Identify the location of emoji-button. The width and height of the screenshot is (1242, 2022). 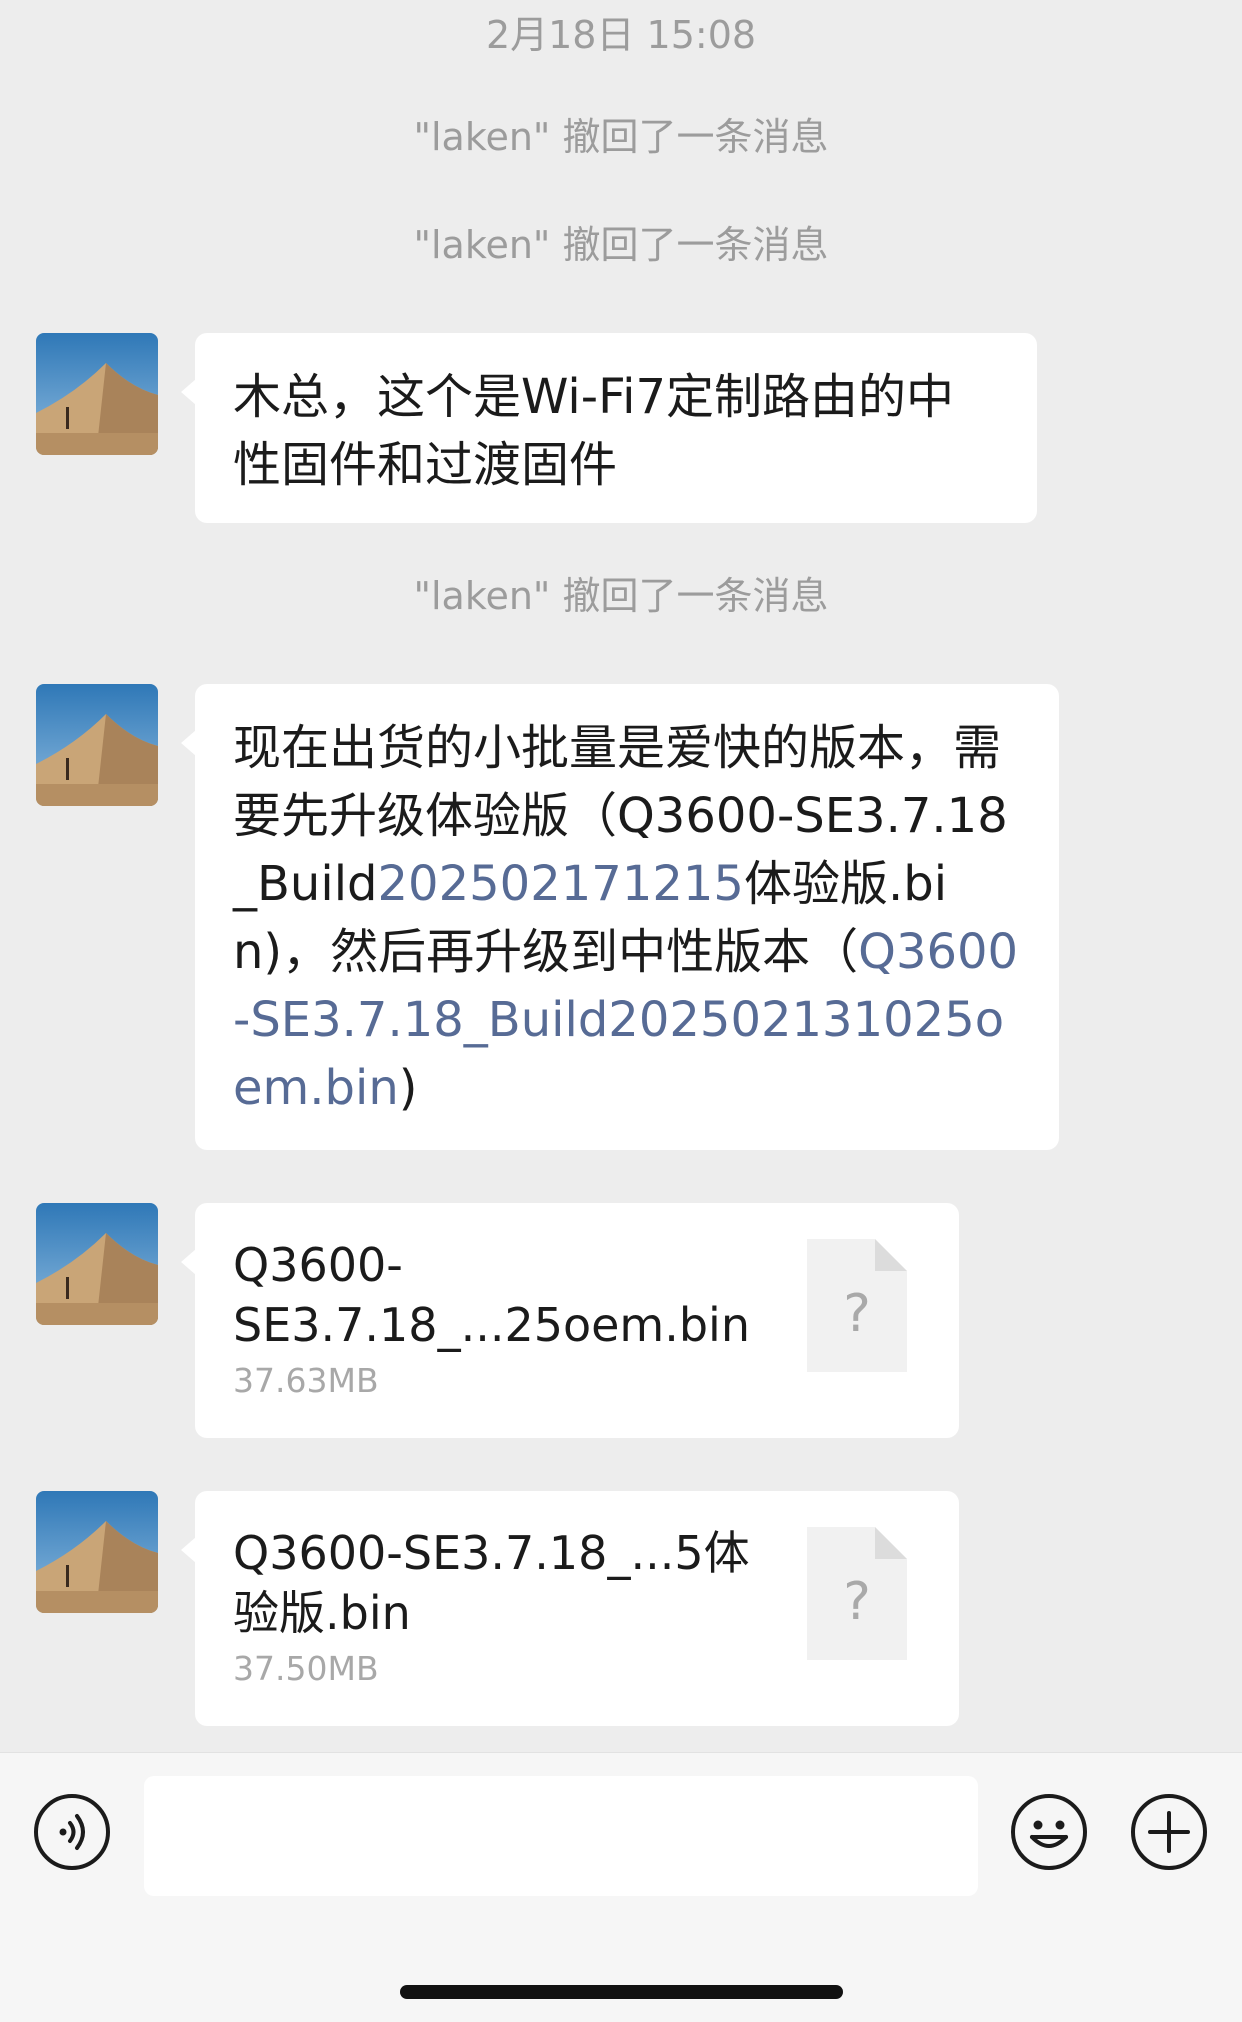
(1049, 1832).